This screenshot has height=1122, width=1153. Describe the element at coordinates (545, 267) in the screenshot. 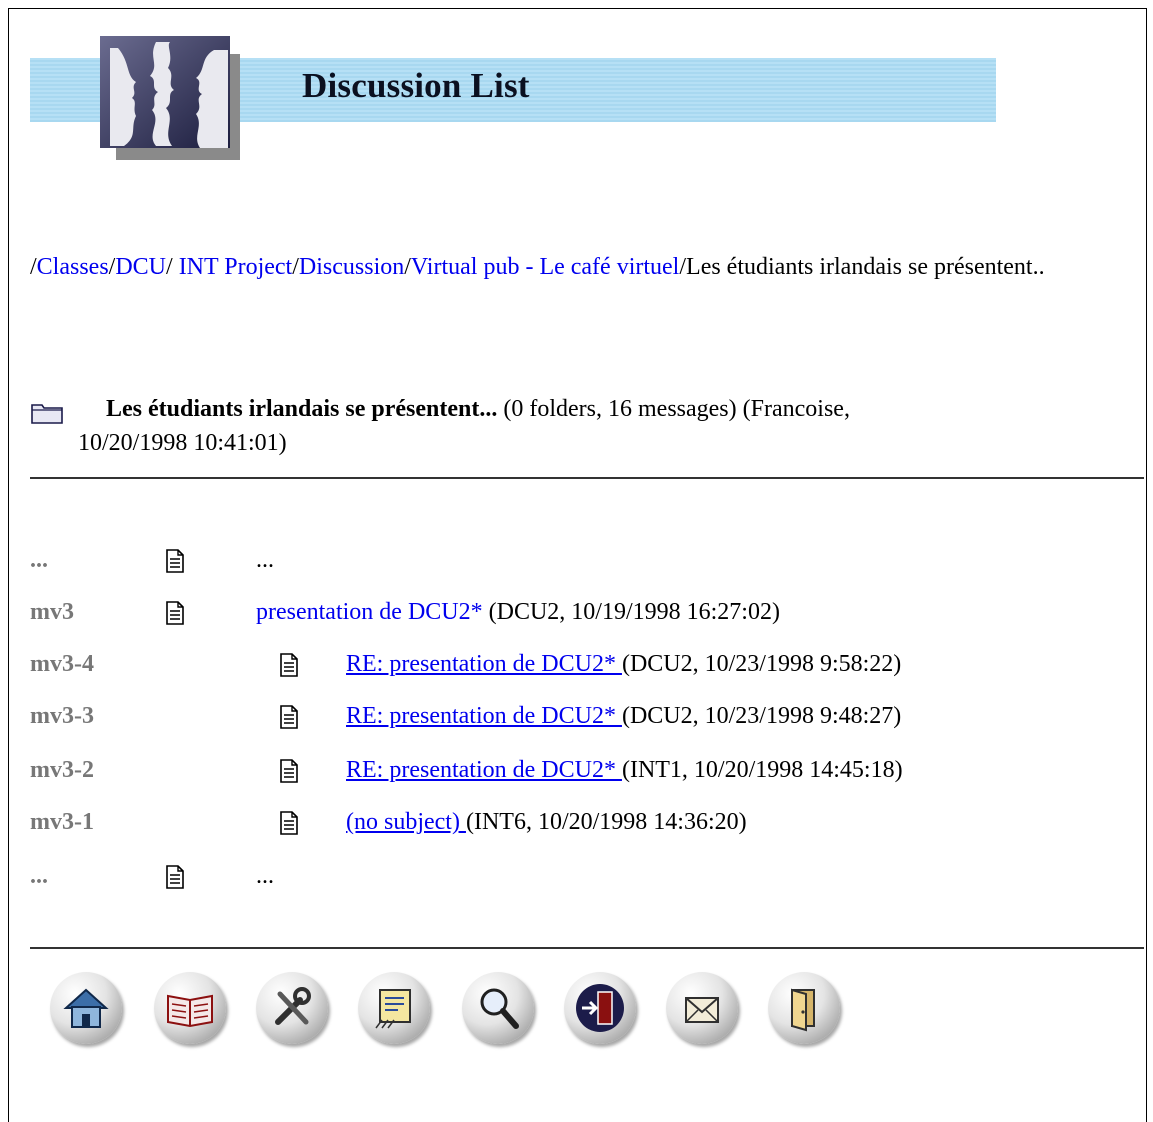

I see `breadcrumb-link-virtual-pub: Virtual pub - Le café virtuel` at that location.